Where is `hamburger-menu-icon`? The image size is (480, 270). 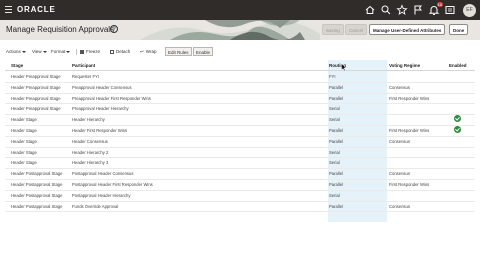 hamburger-menu-icon is located at coordinates (8, 9).